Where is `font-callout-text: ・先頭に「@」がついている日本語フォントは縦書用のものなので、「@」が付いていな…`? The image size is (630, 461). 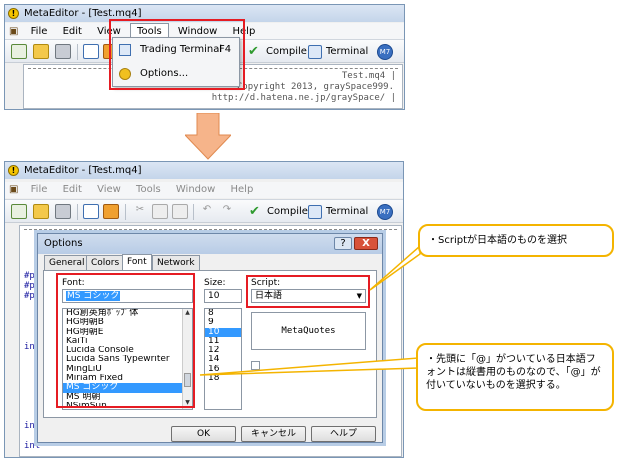
font-callout-text: ・先頭に「@」がついている日本語フォントは縦書用のものなので、「@」が付いていな… is located at coordinates (513, 372).